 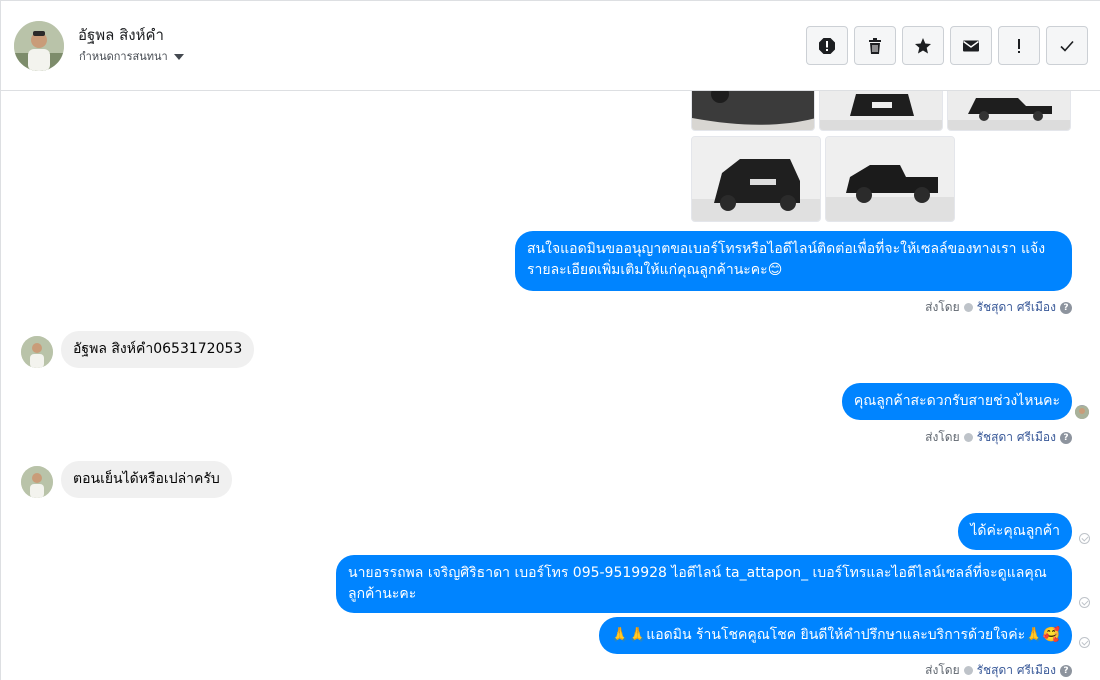 What do you see at coordinates (881, 111) in the screenshot?
I see `car-photo-front` at bounding box center [881, 111].